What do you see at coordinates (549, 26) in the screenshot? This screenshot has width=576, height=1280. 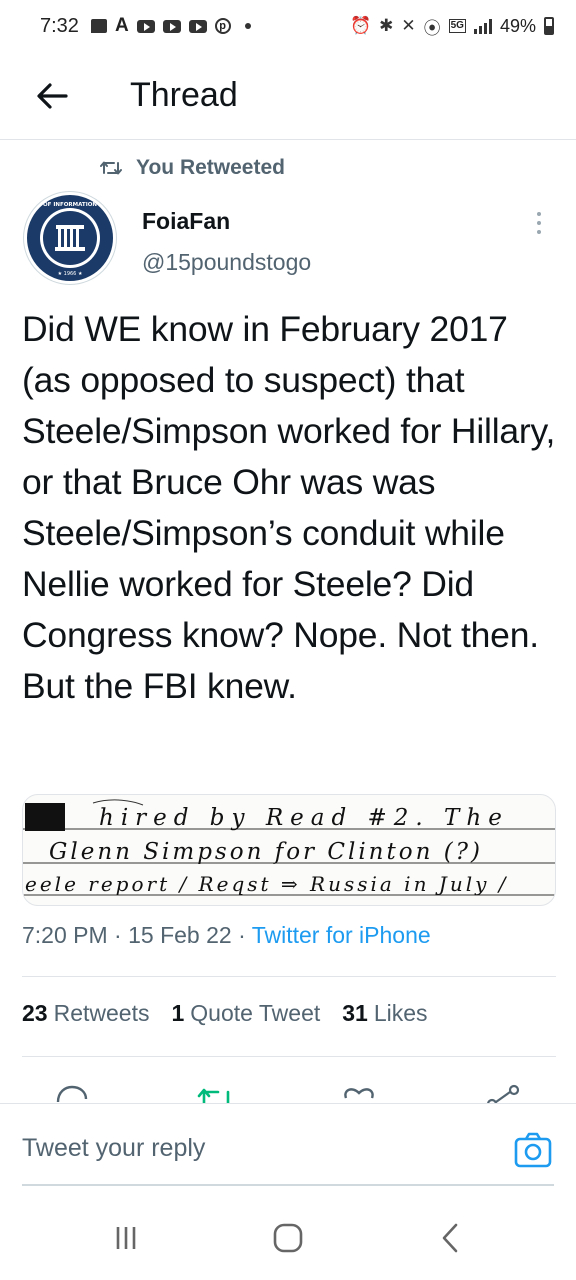 I see `battery-icon` at bounding box center [549, 26].